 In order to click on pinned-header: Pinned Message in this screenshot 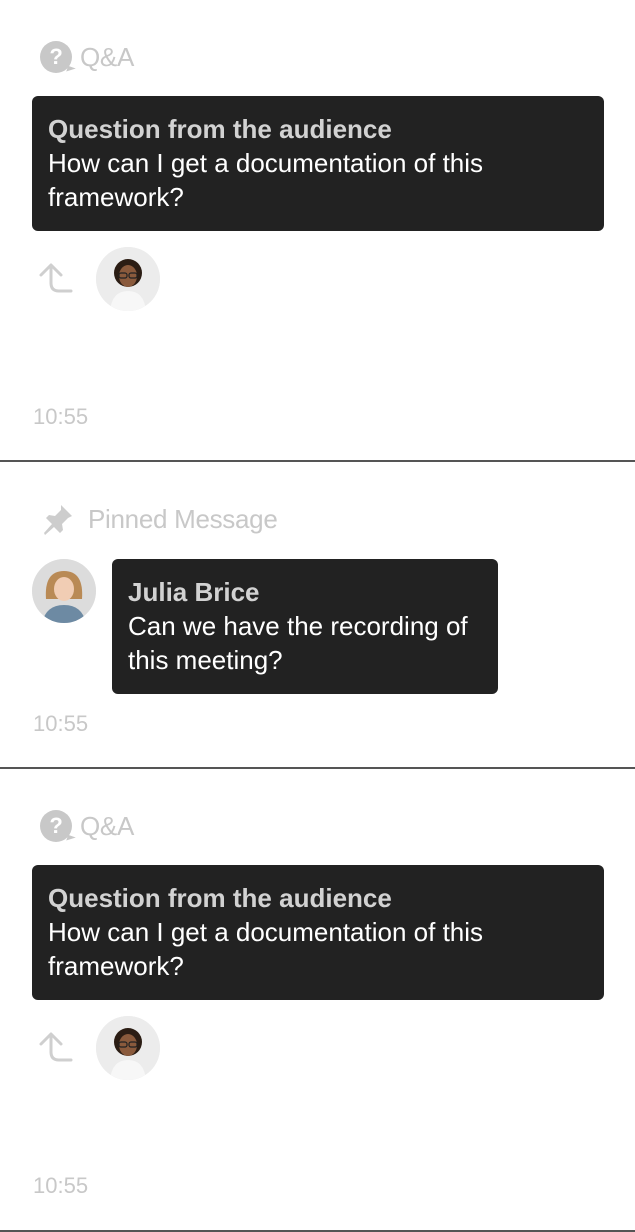, I will do `click(159, 519)`.